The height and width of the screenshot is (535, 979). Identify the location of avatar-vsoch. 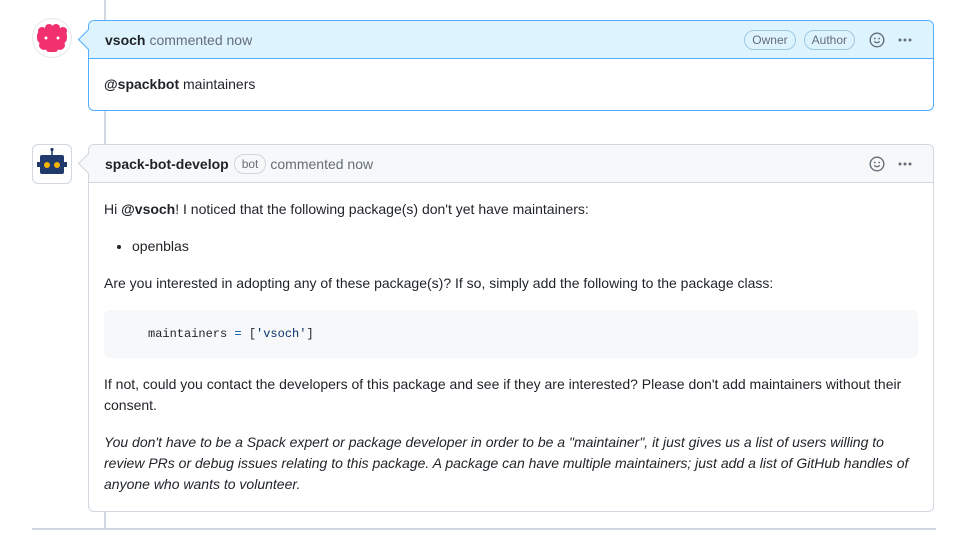
(52, 38).